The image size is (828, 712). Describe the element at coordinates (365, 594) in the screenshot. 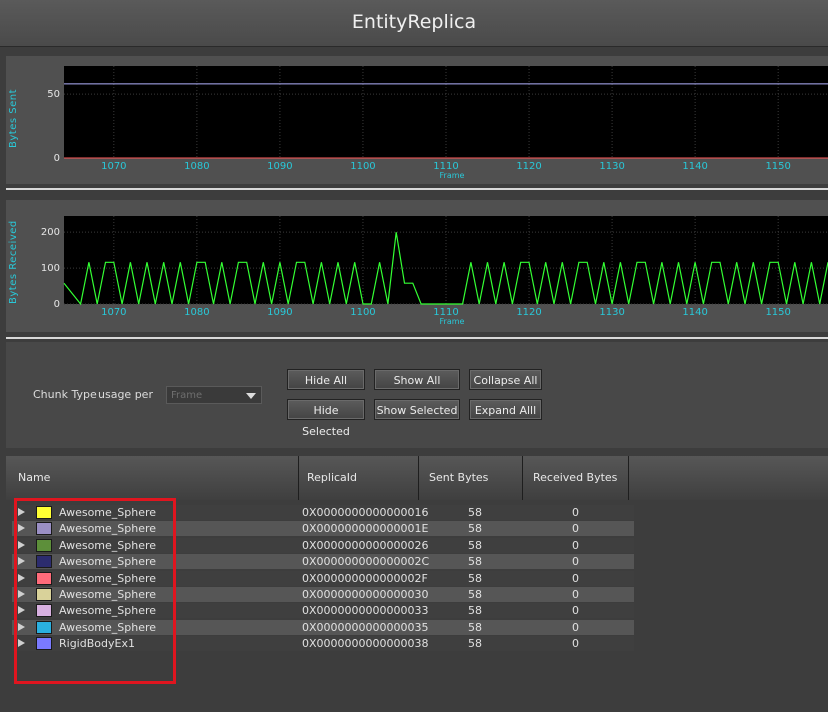

I see `replica-id: 0X0000000000000030` at that location.